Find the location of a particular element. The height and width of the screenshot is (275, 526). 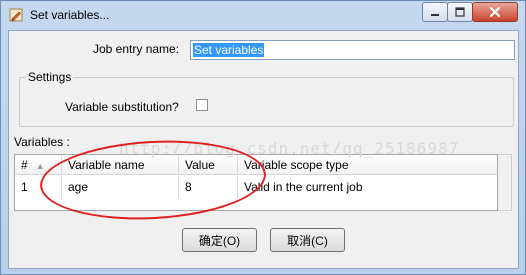

minimize-icon is located at coordinates (435, 15).